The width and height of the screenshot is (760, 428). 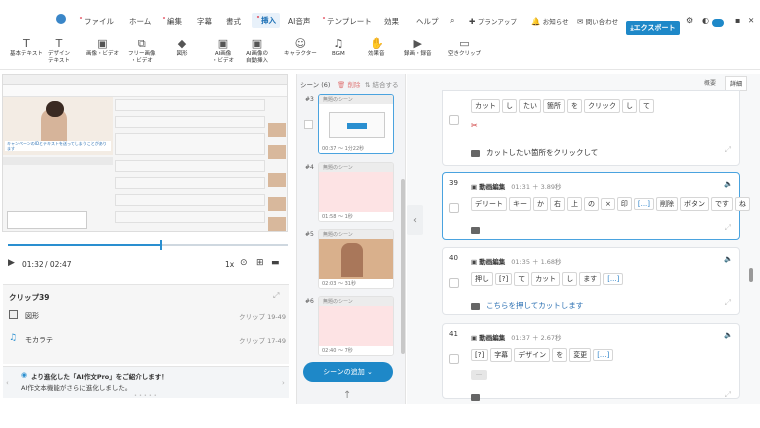 I want to click on cut-scissors-icon: ✂, so click(x=474, y=125).